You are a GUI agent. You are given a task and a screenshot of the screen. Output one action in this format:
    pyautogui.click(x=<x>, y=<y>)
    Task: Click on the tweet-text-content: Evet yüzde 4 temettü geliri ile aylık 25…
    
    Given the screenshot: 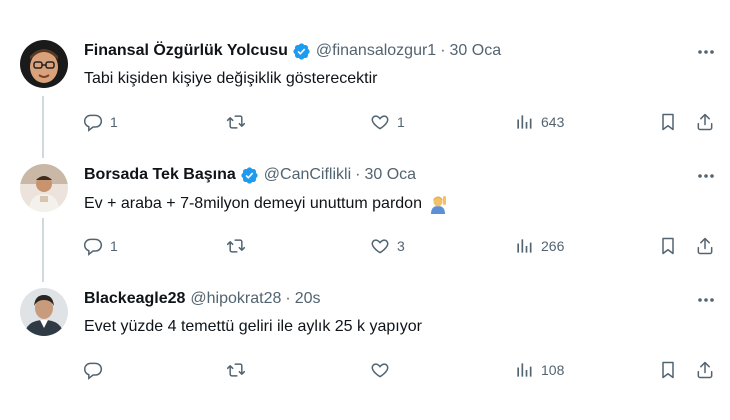 What is the action you would take?
    pyautogui.click(x=253, y=326)
    